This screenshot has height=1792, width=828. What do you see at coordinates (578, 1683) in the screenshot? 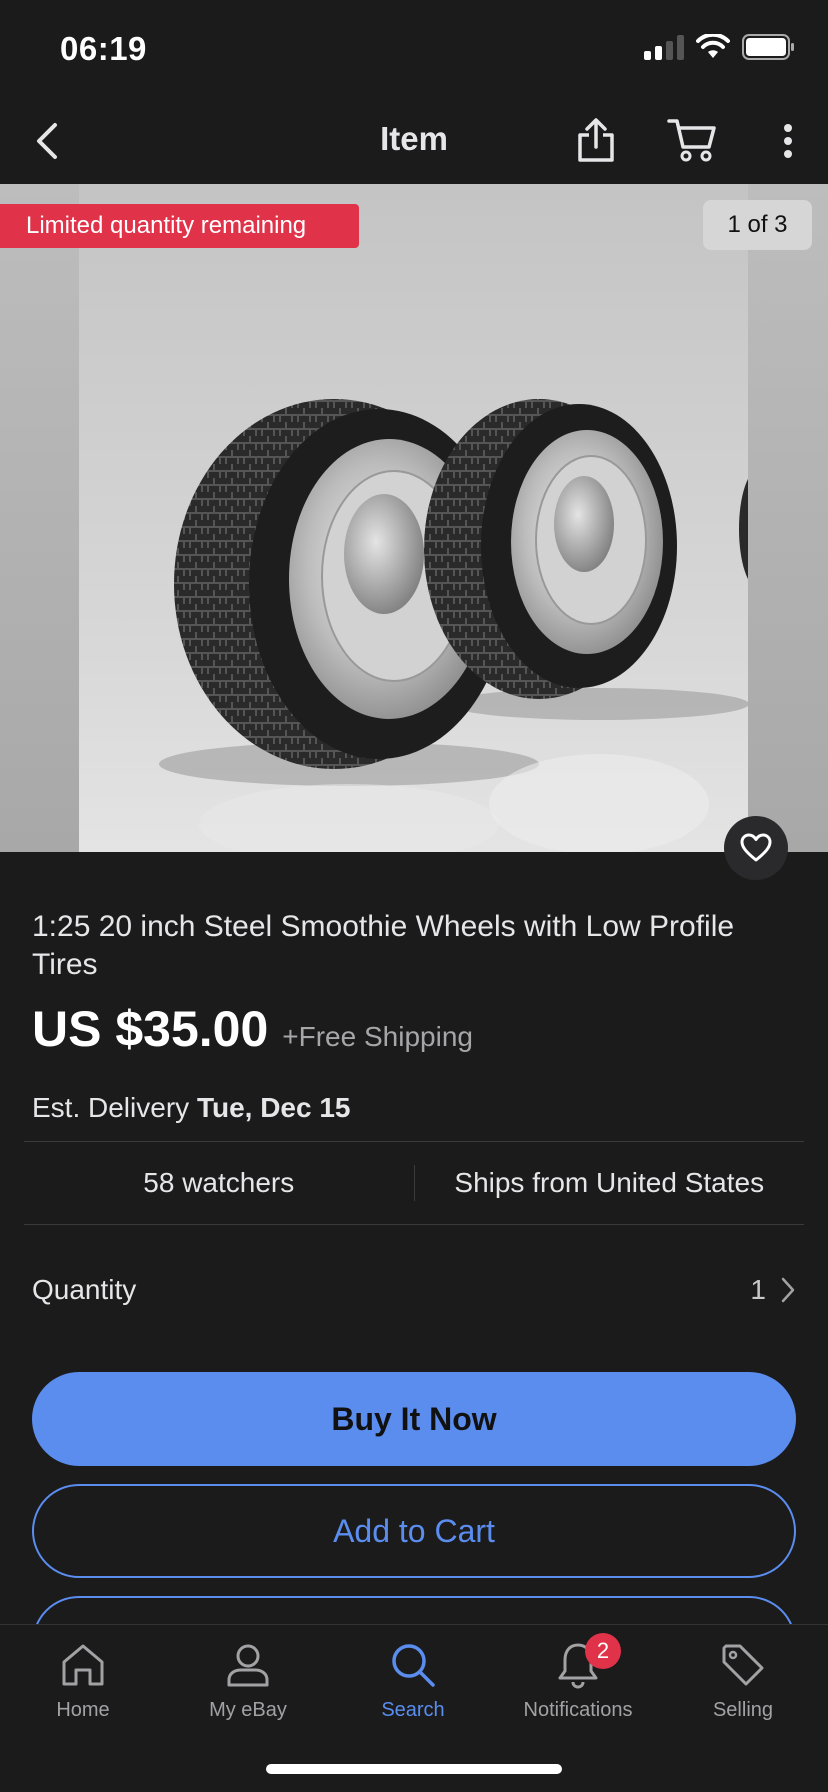
I see `tab-notifications: 2 Notifications` at bounding box center [578, 1683].